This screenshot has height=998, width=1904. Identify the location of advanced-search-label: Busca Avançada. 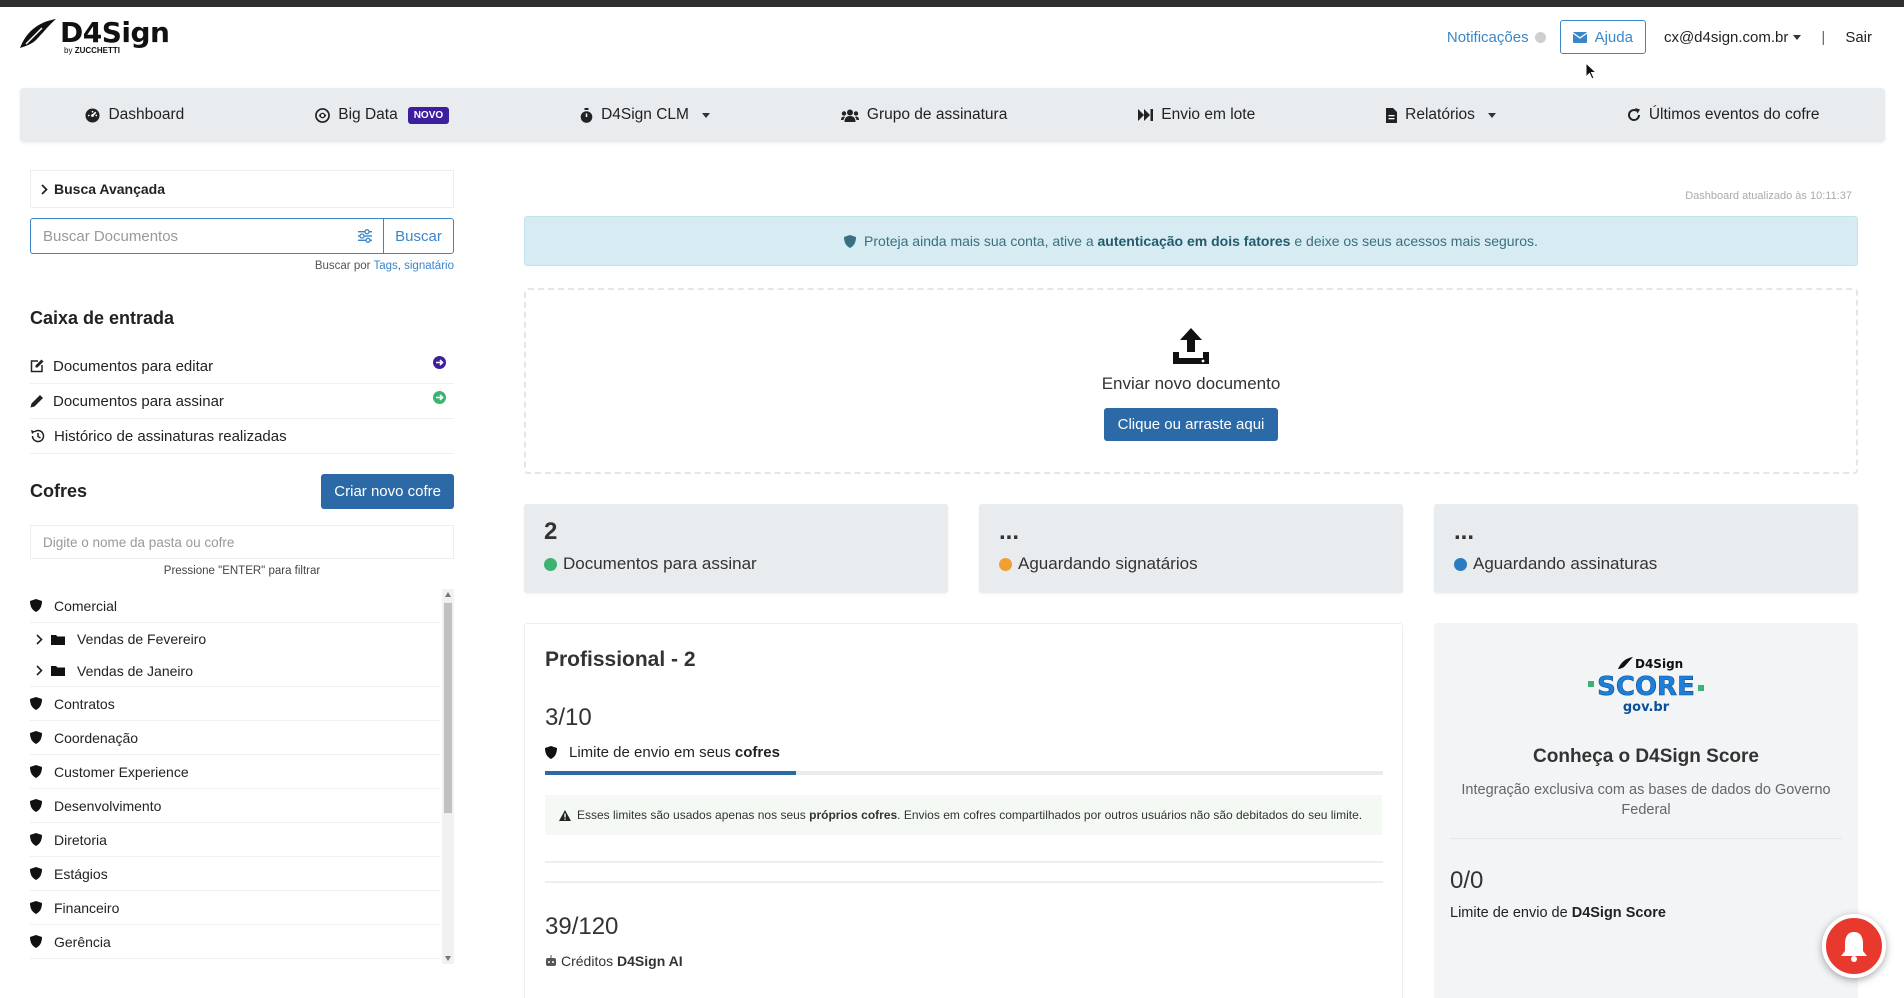
(110, 189).